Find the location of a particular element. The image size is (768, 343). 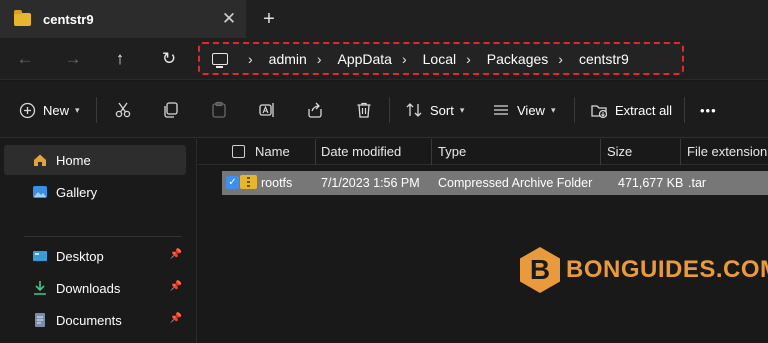

cut-icon is located at coordinates (123, 110).